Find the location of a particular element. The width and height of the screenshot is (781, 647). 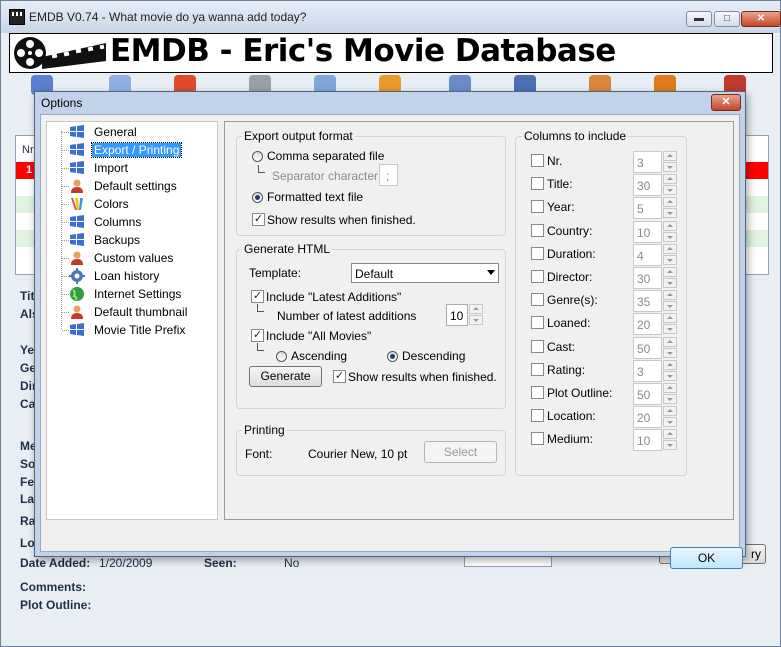

column-label: Rating: is located at coordinates (566, 370).